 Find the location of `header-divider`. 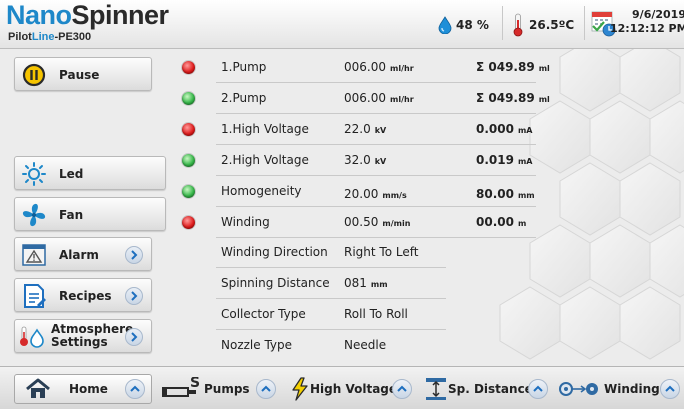

header-divider is located at coordinates (502, 23).